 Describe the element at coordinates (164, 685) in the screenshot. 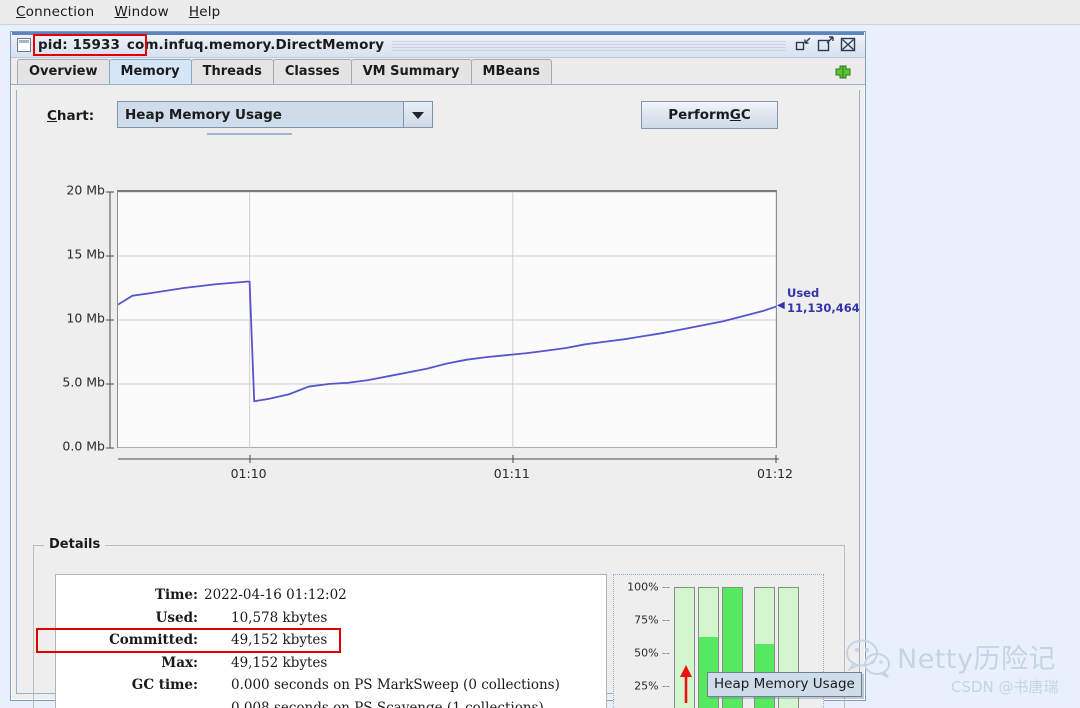

I see `detail-label-gctime: GC time:` at that location.